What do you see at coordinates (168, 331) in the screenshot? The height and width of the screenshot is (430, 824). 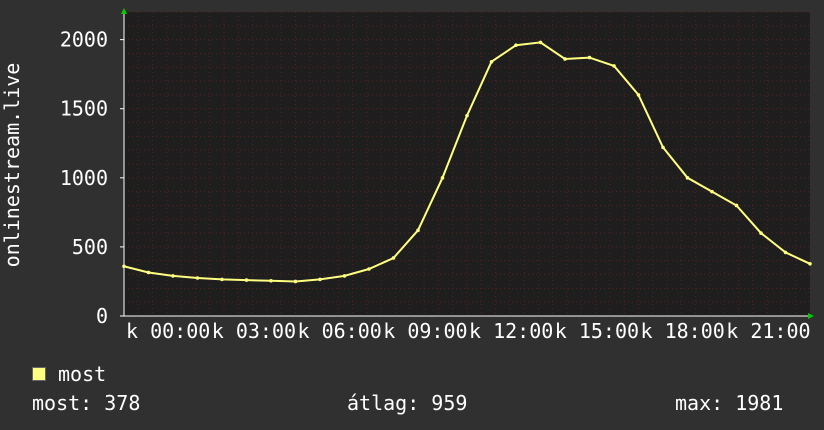 I see `x-tick-label: k 00:00` at bounding box center [168, 331].